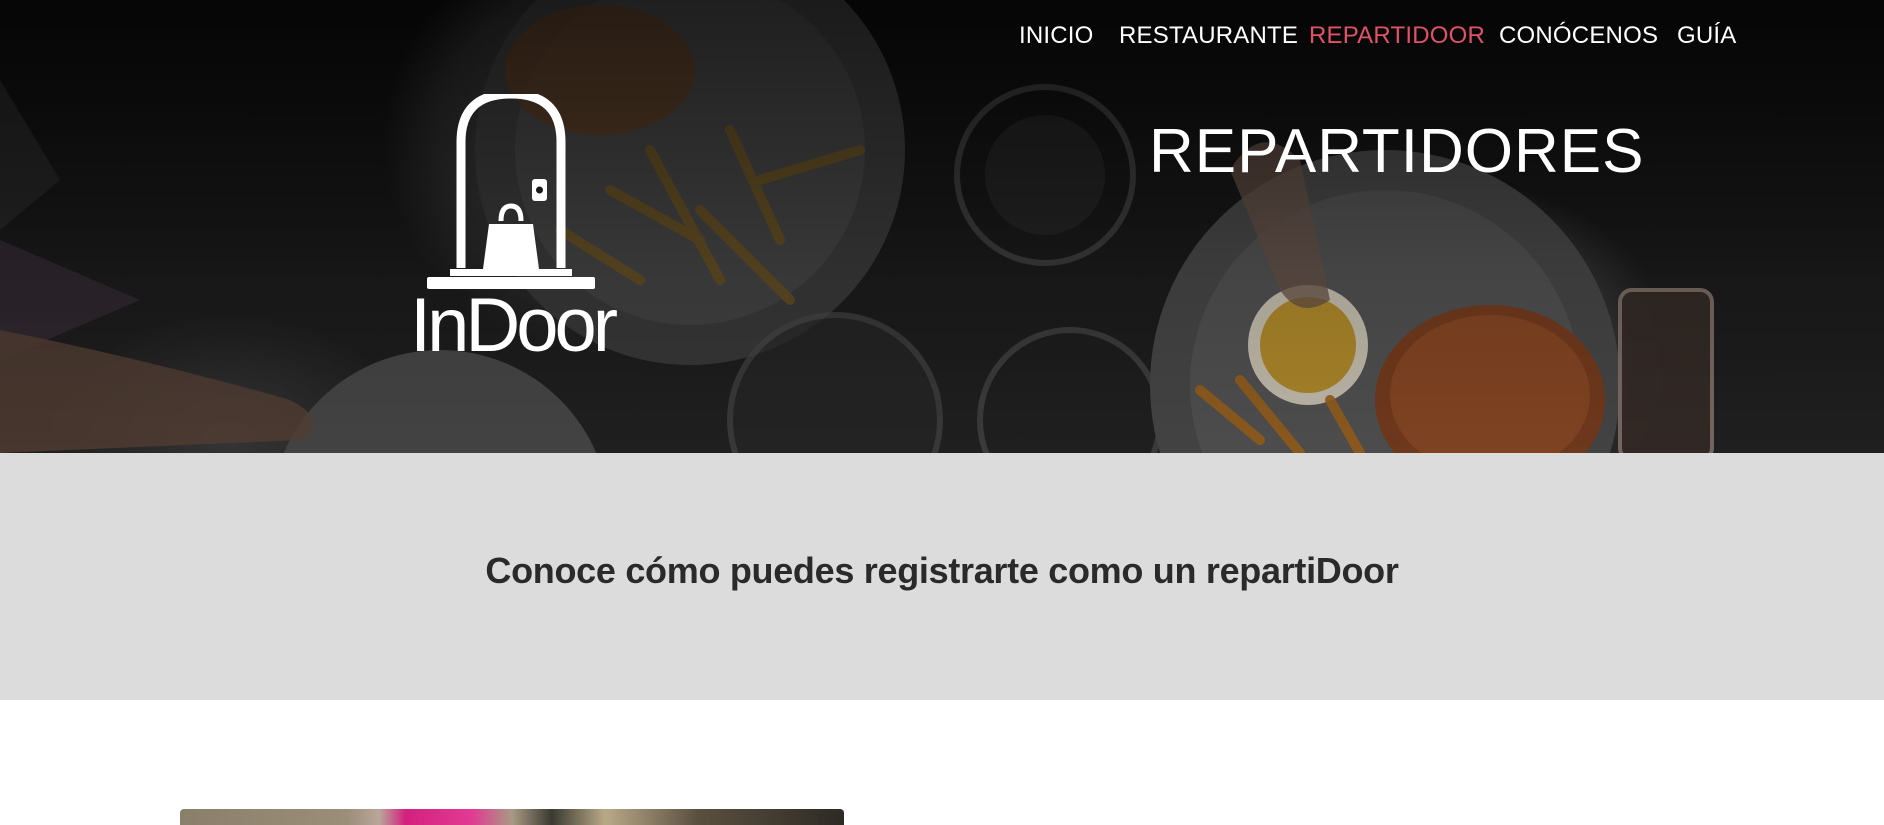 This screenshot has width=1884, height=825. I want to click on page-title: REPARTIDORES, so click(1397, 151).